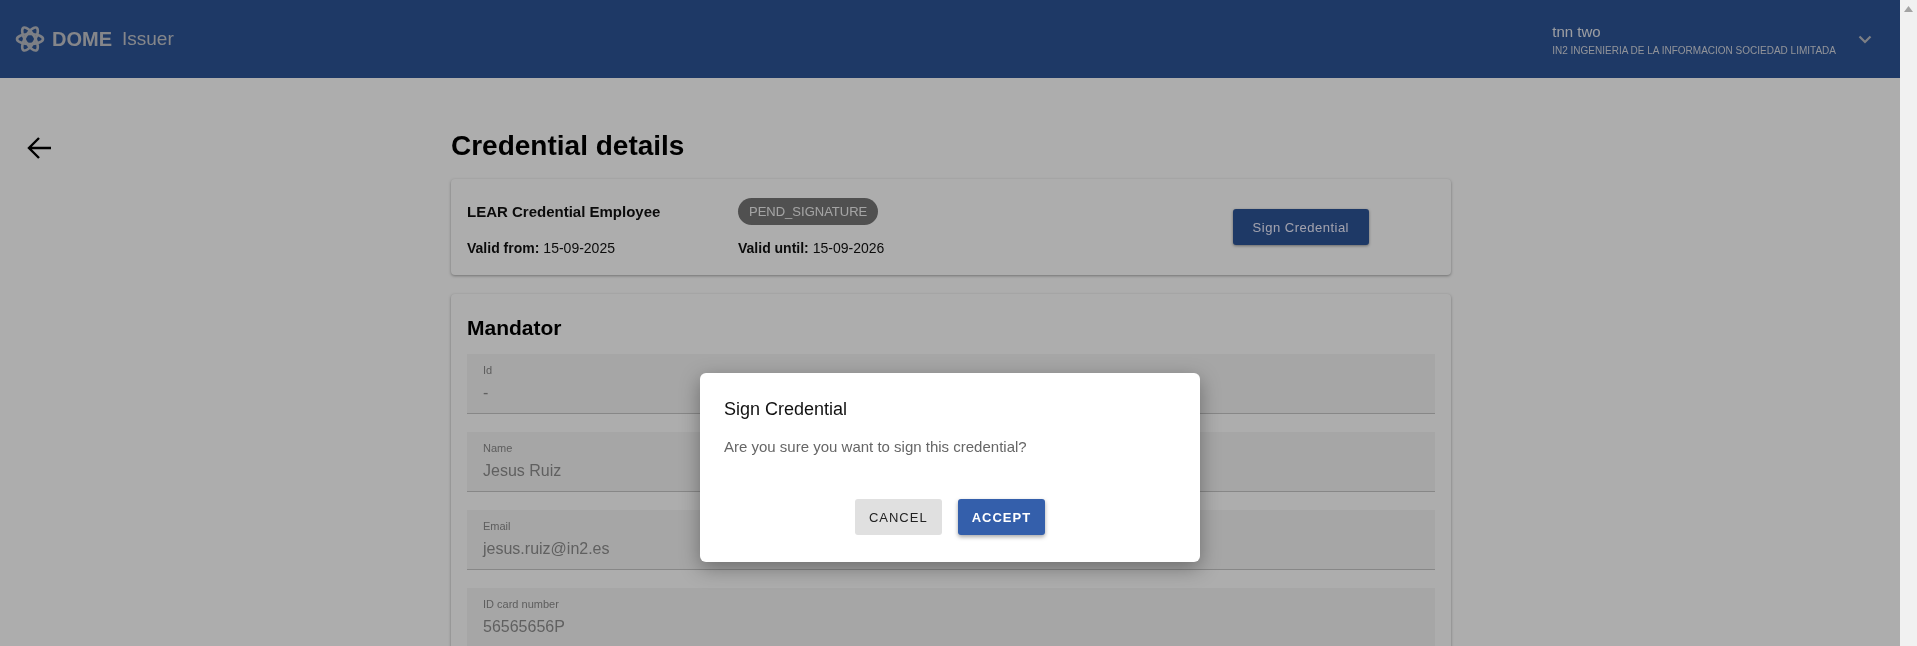 This screenshot has width=1917, height=646. Describe the element at coordinates (786, 409) in the screenshot. I see `dialog-title: Sign Credential` at that location.